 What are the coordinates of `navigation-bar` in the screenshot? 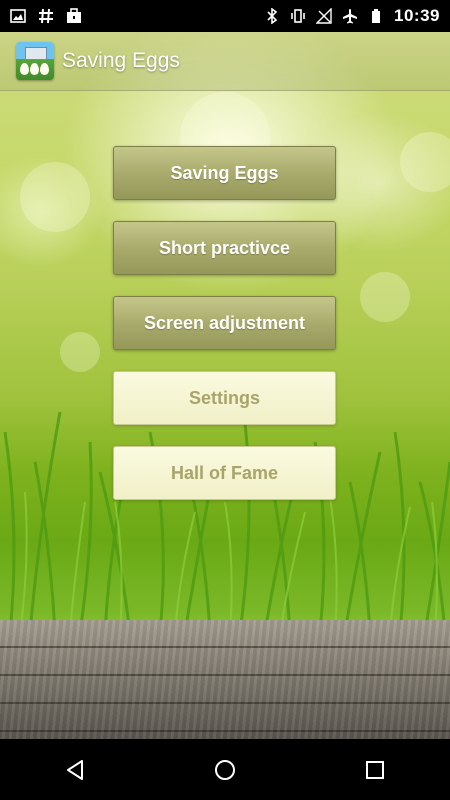 It's located at (225, 769).